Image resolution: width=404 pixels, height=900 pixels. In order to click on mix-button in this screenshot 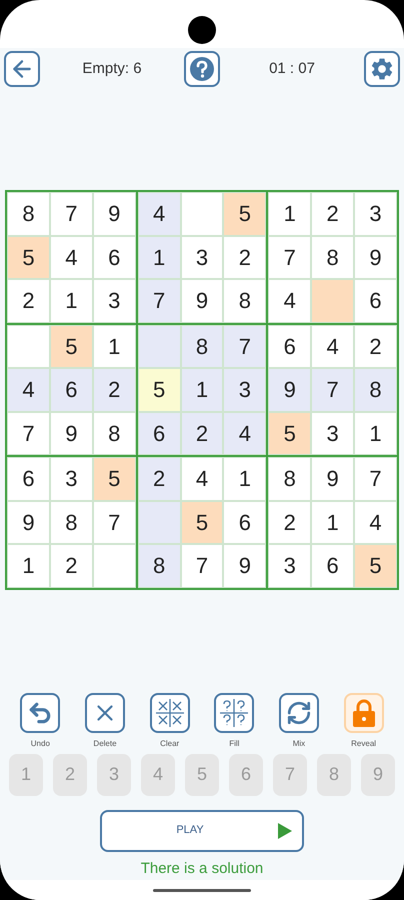, I will do `click(298, 712)`.